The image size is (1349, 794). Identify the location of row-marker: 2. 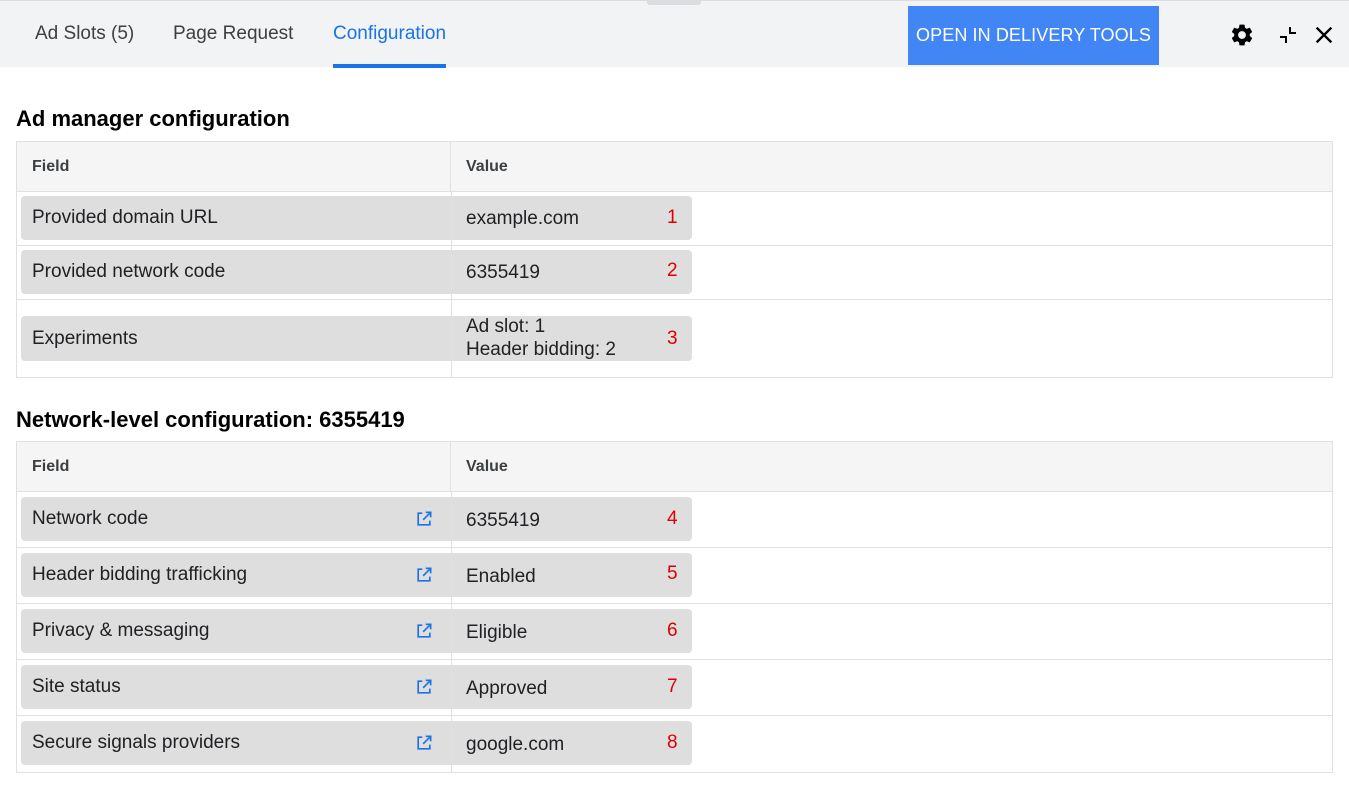
(672, 270).